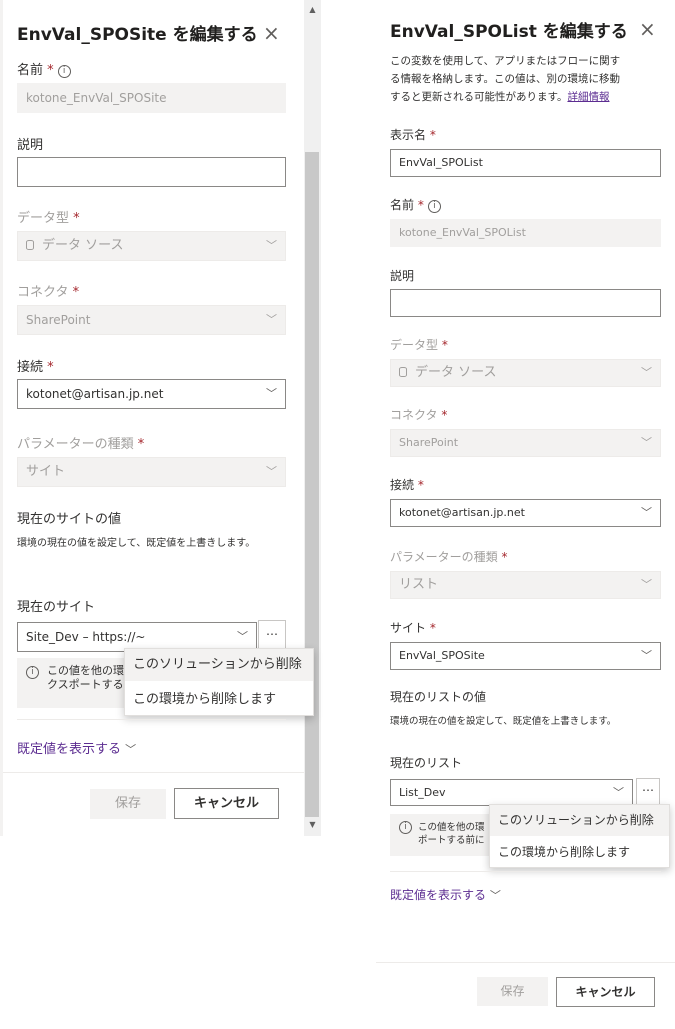  What do you see at coordinates (69, 519) in the screenshot?
I see `current-value-header: 現在のサイトの値` at bounding box center [69, 519].